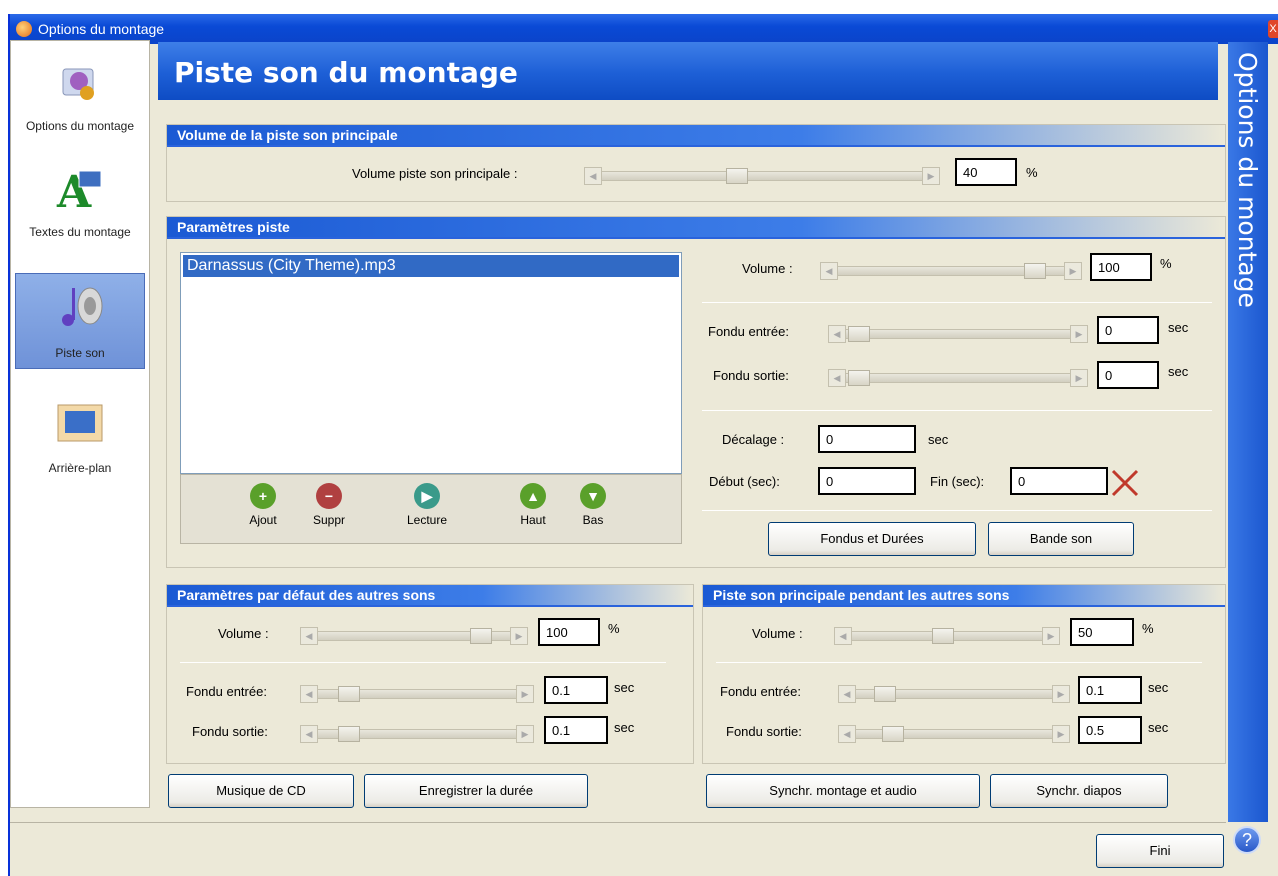 This screenshot has height=876, width=1278. What do you see at coordinates (417, 734) in the screenshot?
I see `default-fade-out-slider: ◀ ▶` at bounding box center [417, 734].